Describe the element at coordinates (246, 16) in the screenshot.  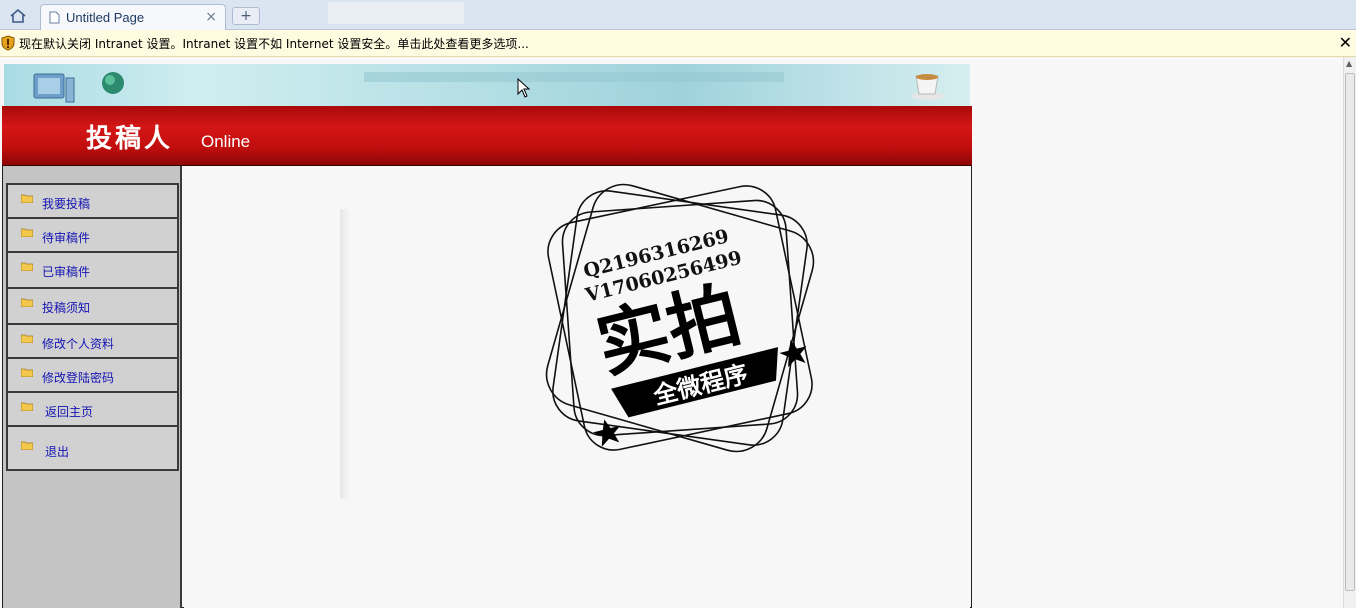
I see `new-tab-icon: +` at that location.